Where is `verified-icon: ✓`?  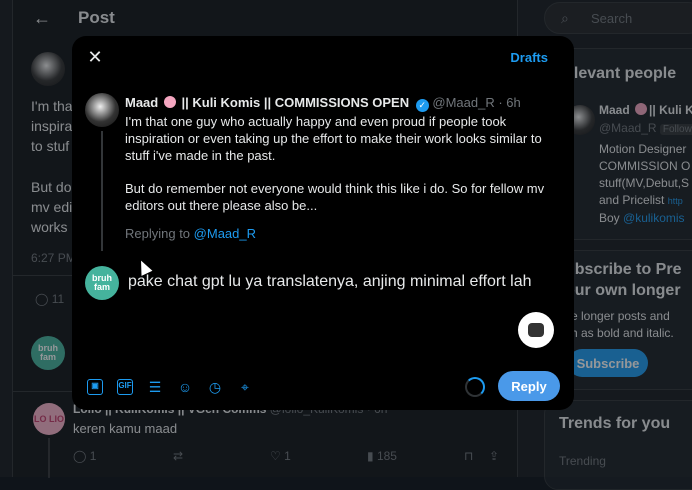
verified-icon: ✓ is located at coordinates (422, 105).